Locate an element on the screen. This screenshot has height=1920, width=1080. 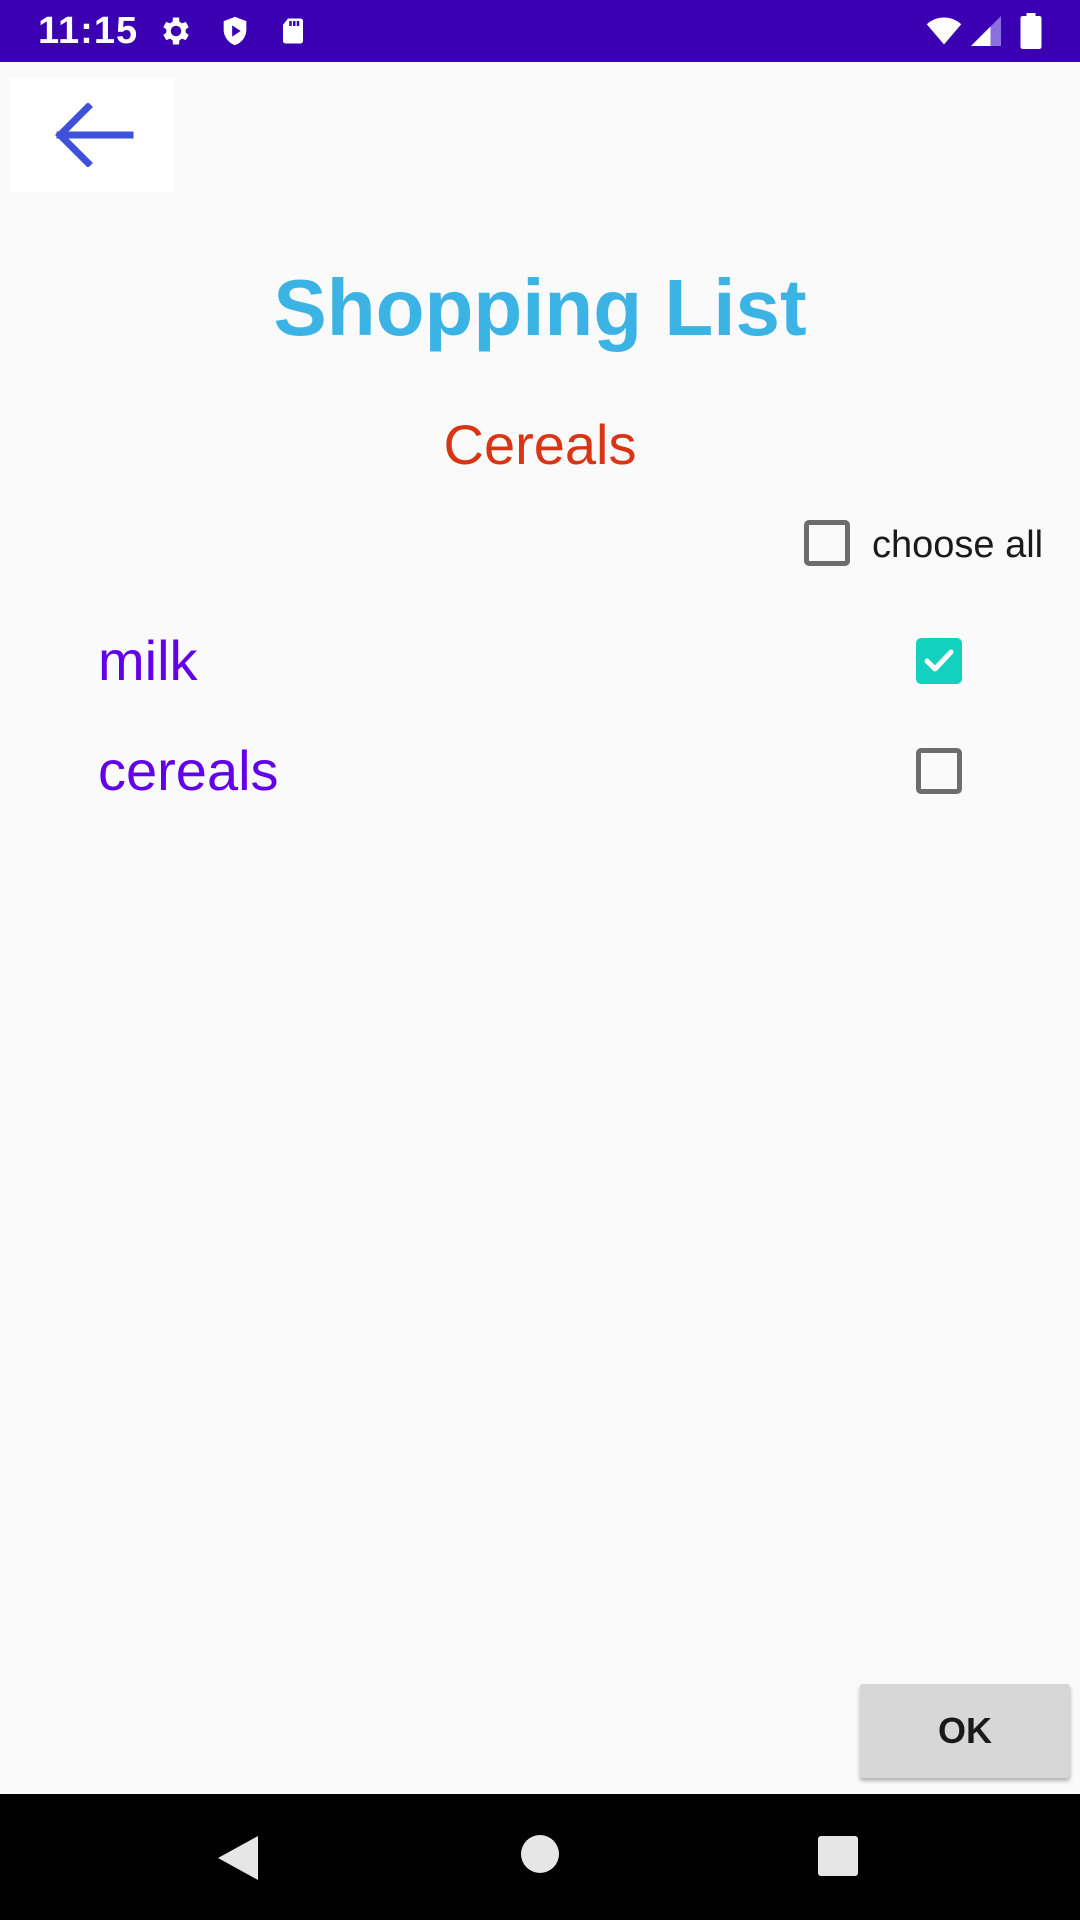
page-title: Shopping List is located at coordinates (540, 307).